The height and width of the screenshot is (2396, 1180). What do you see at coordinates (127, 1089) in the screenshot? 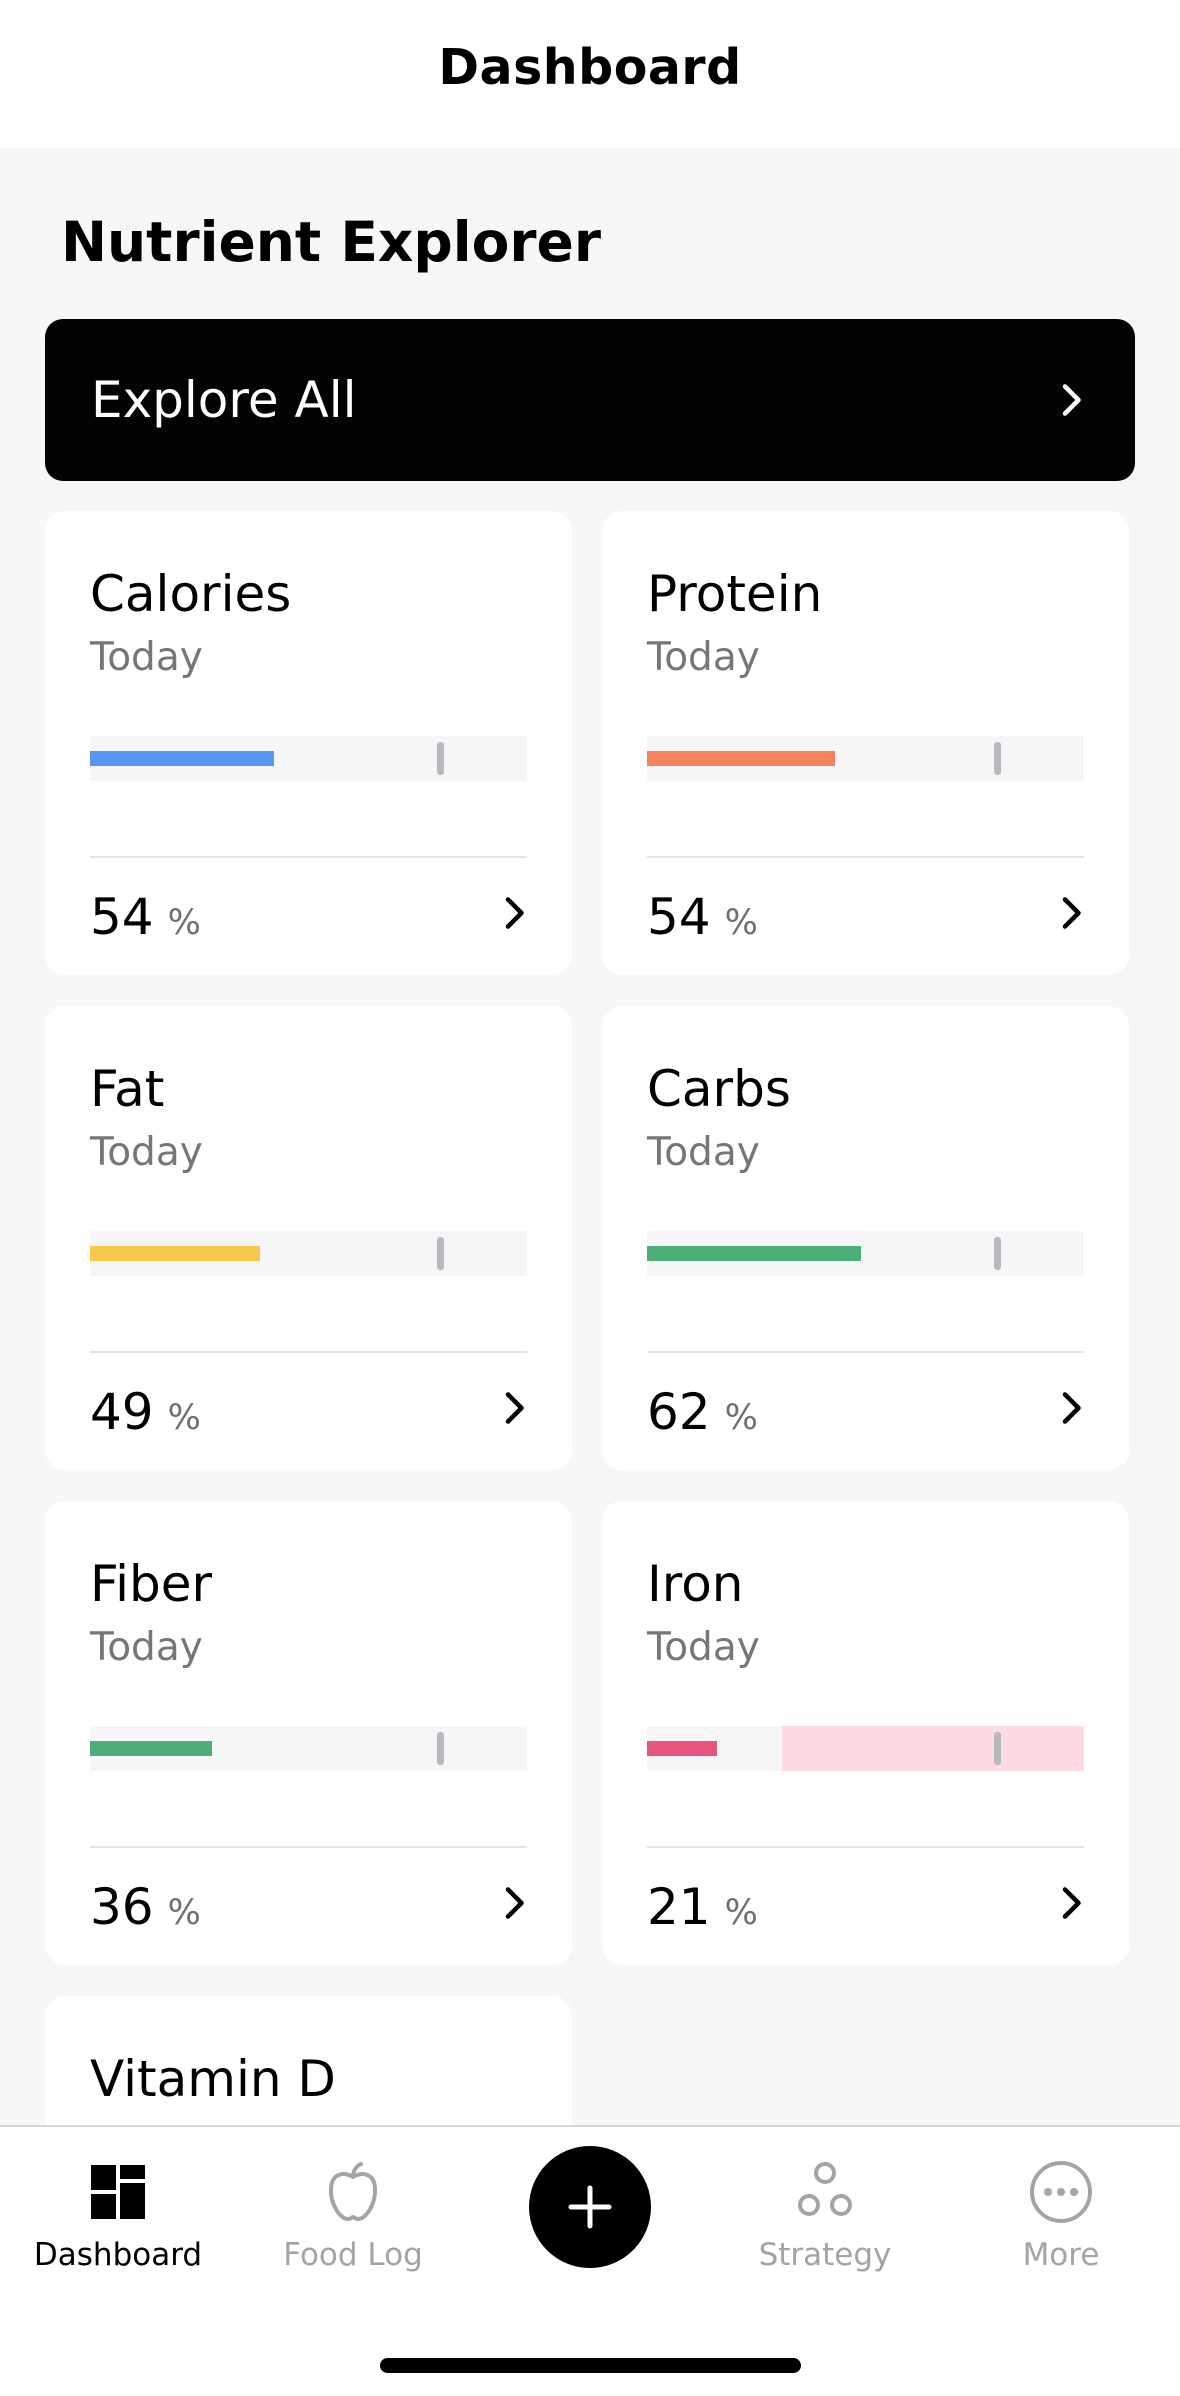
I see `card-name: Fat` at bounding box center [127, 1089].